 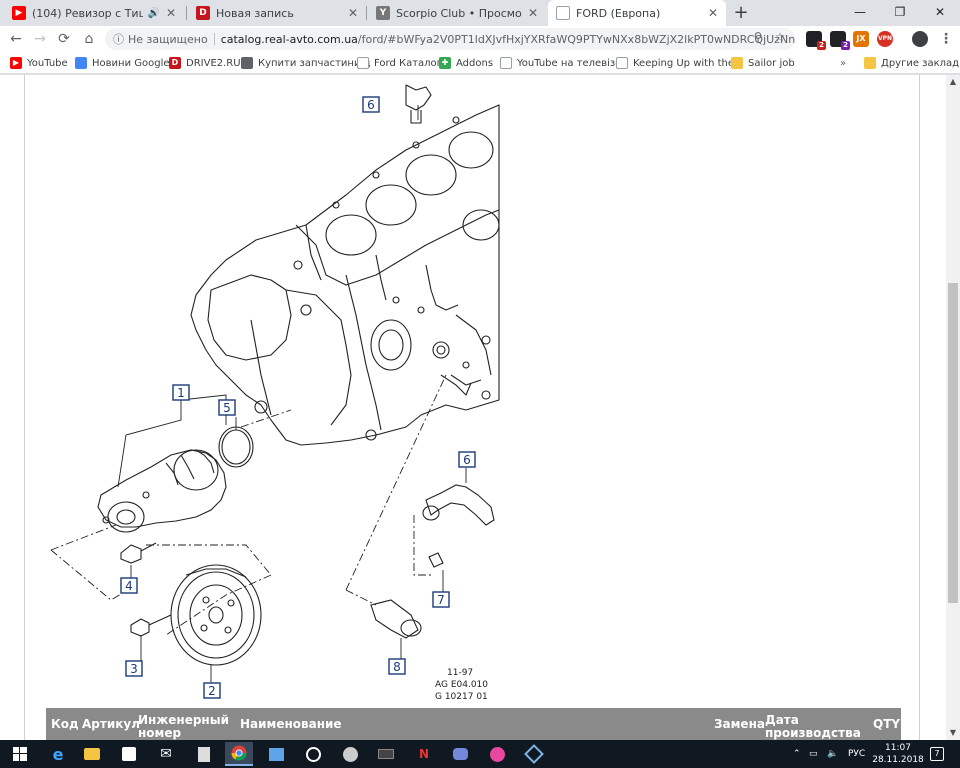 I want to click on calculator-icon, so click(x=204, y=754).